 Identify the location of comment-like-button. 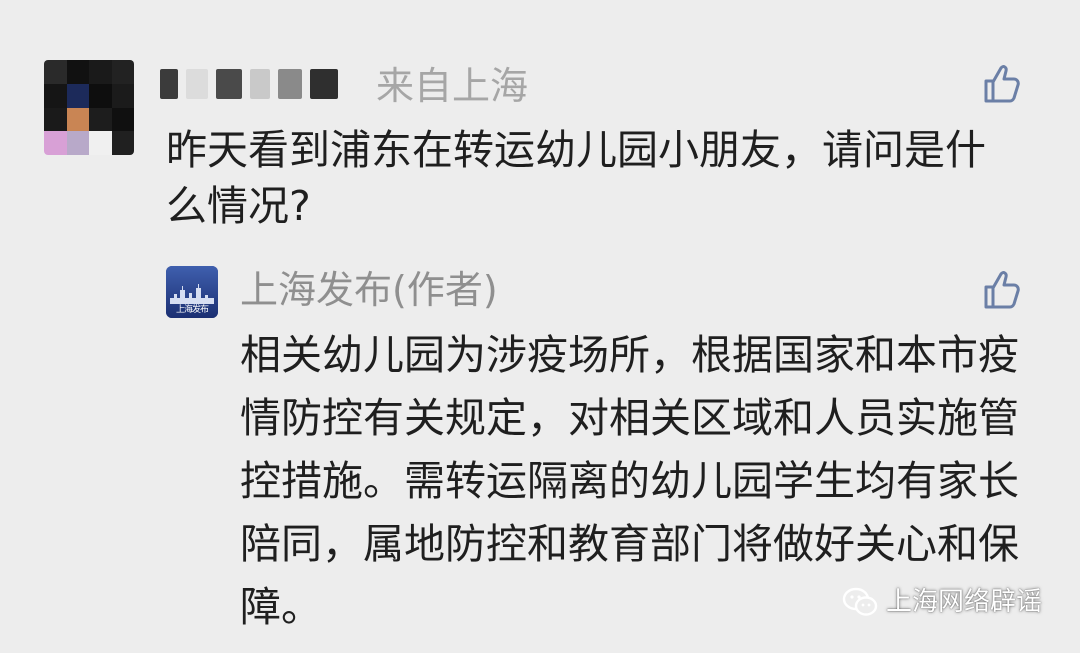
(1002, 84).